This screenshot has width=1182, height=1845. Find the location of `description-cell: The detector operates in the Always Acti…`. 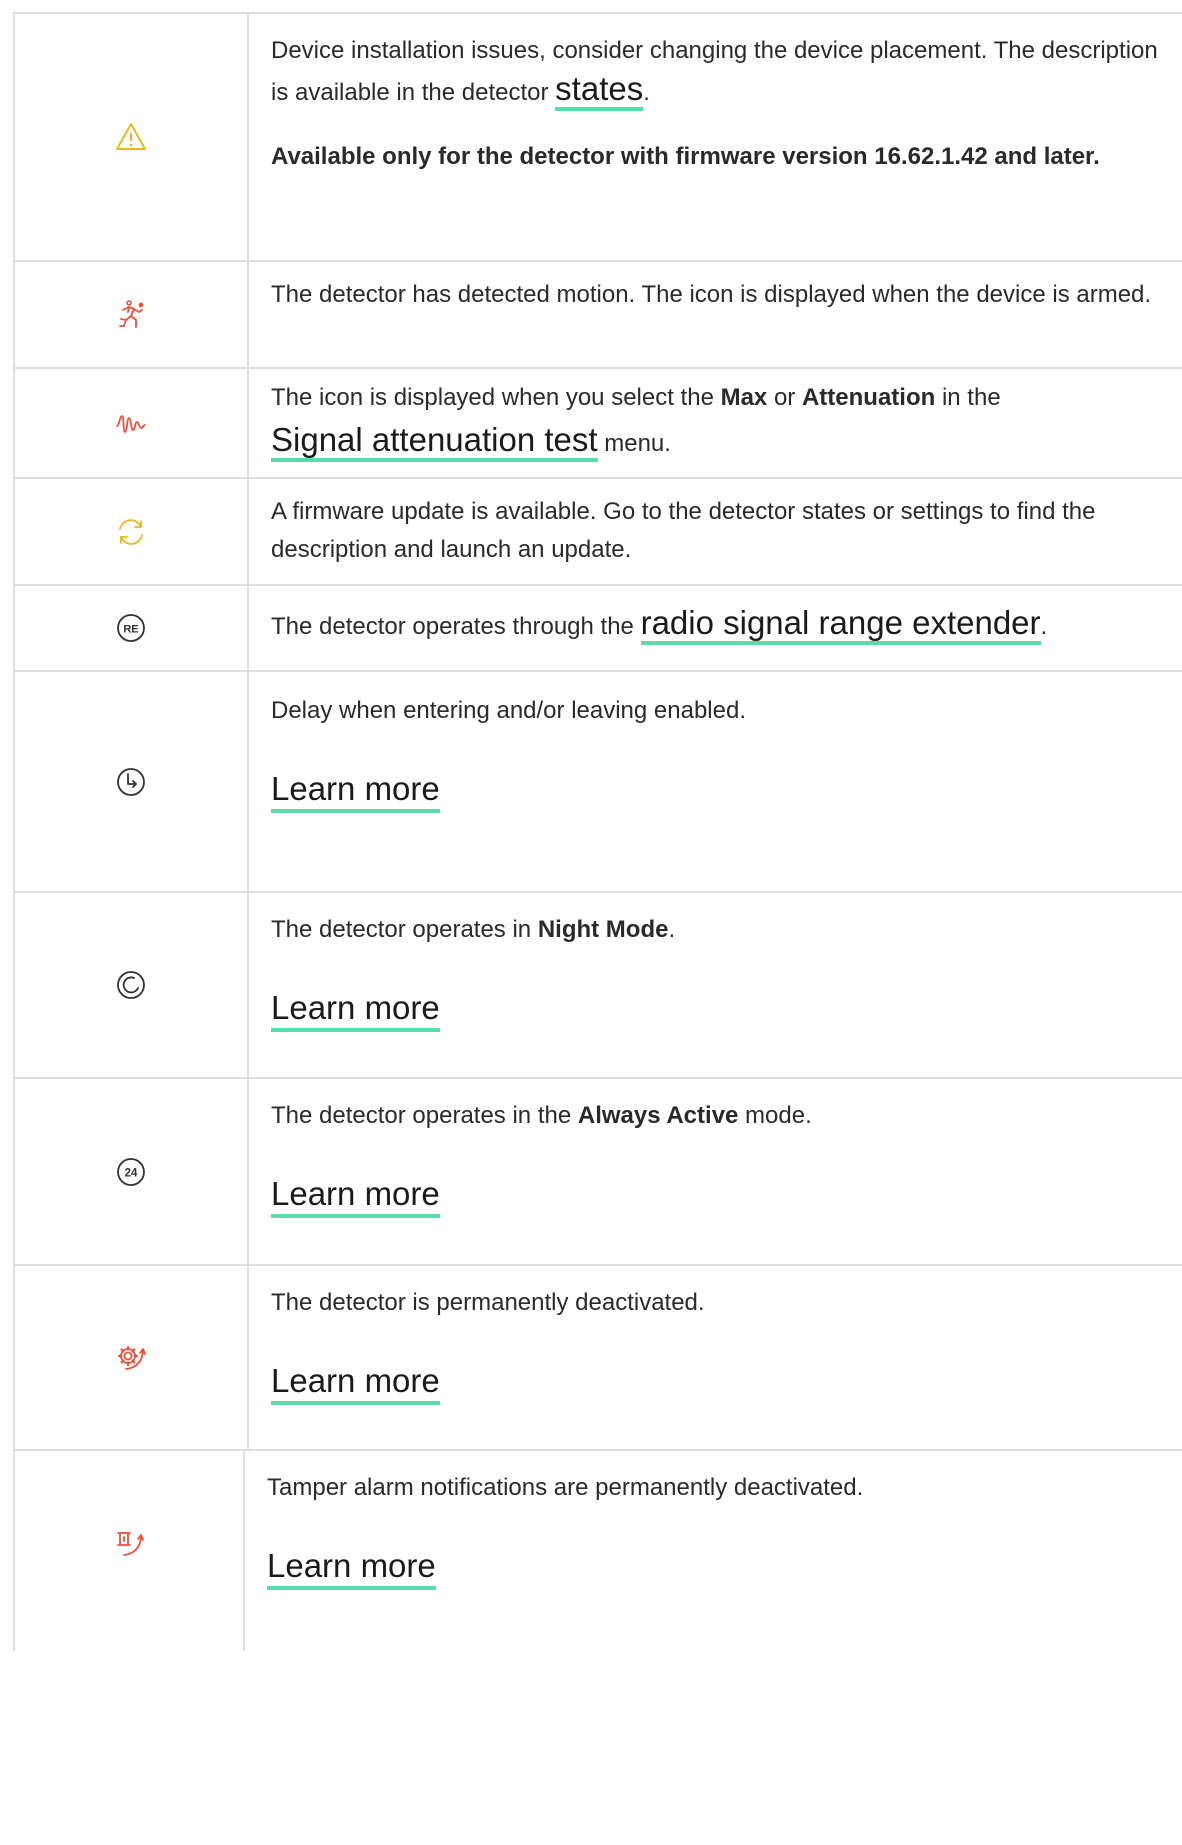

description-cell: The detector operates in the Always Acti… is located at coordinates (715, 1171).